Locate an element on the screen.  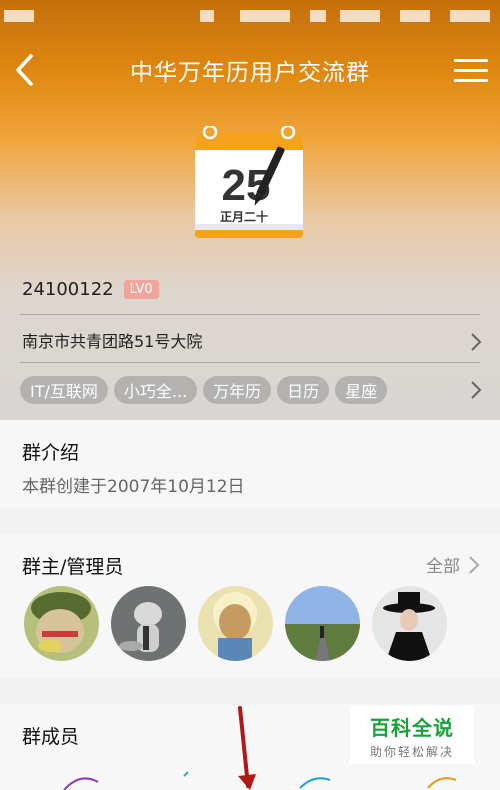
tag-item: IT/互联网 is located at coordinates (64, 390).